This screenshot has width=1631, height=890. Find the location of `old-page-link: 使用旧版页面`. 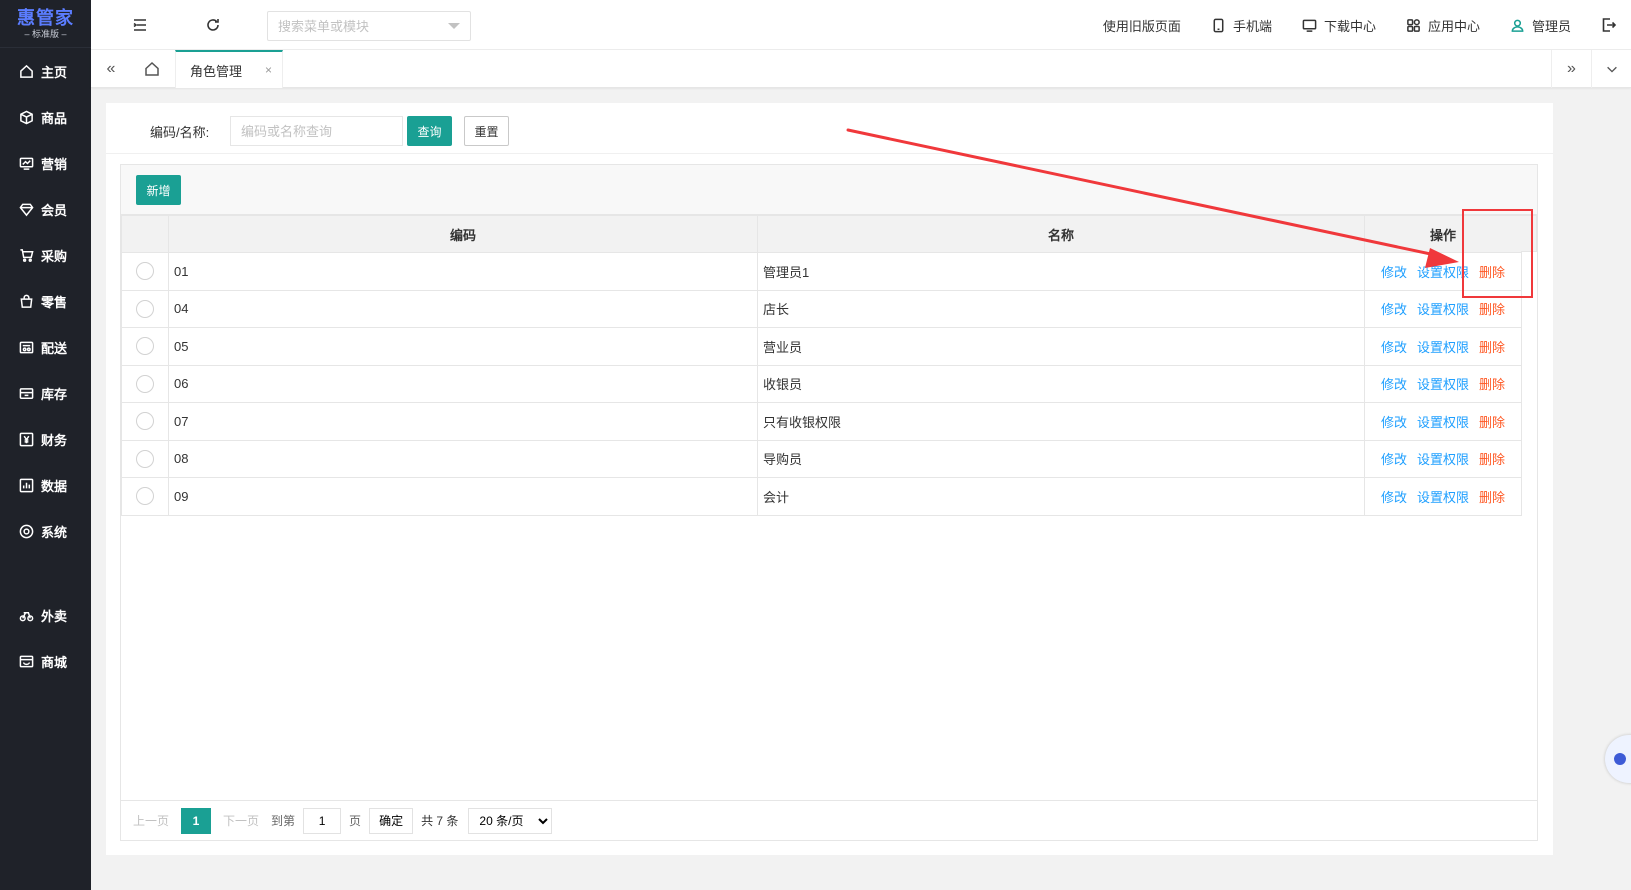

old-page-link: 使用旧版页面 is located at coordinates (1142, 25).